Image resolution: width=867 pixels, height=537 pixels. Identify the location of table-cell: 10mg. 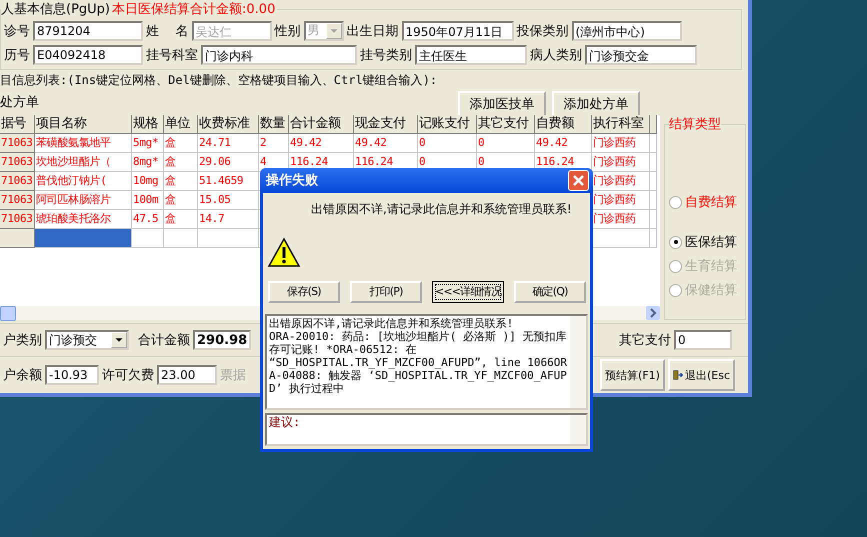
(148, 181).